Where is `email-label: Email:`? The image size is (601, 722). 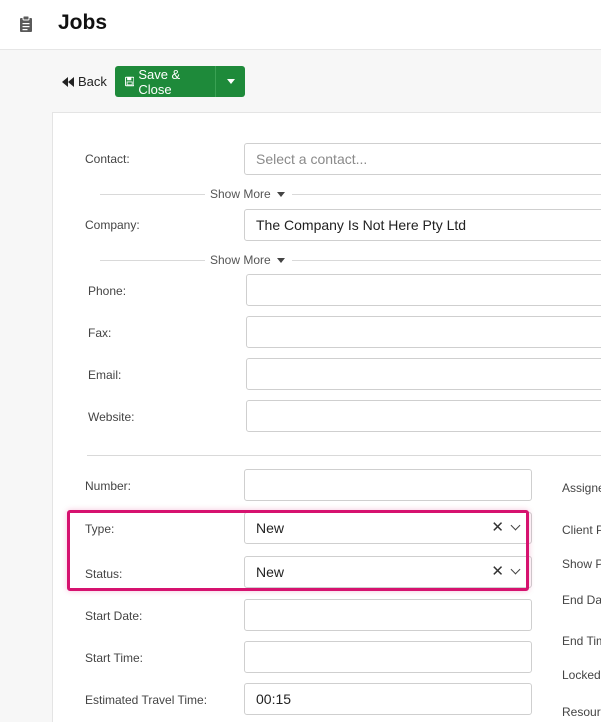
email-label: Email: is located at coordinates (105, 375).